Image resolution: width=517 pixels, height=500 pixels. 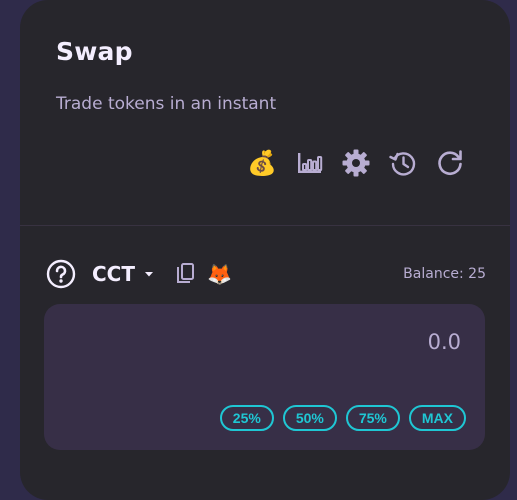 I want to click on settings-gear-icon, so click(x=356, y=163).